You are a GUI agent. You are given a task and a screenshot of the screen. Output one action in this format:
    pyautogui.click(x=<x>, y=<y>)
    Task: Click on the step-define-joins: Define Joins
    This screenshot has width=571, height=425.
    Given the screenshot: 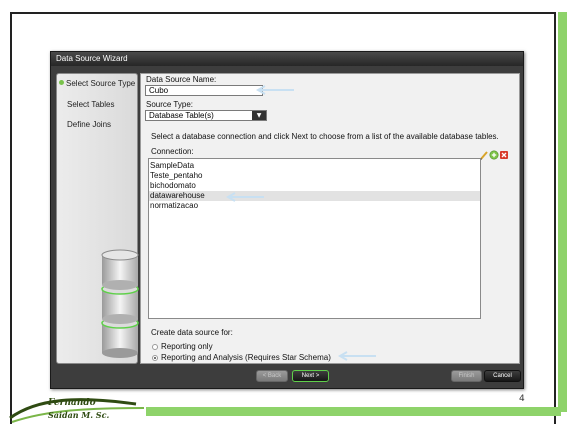 What is the action you would take?
    pyautogui.click(x=89, y=124)
    